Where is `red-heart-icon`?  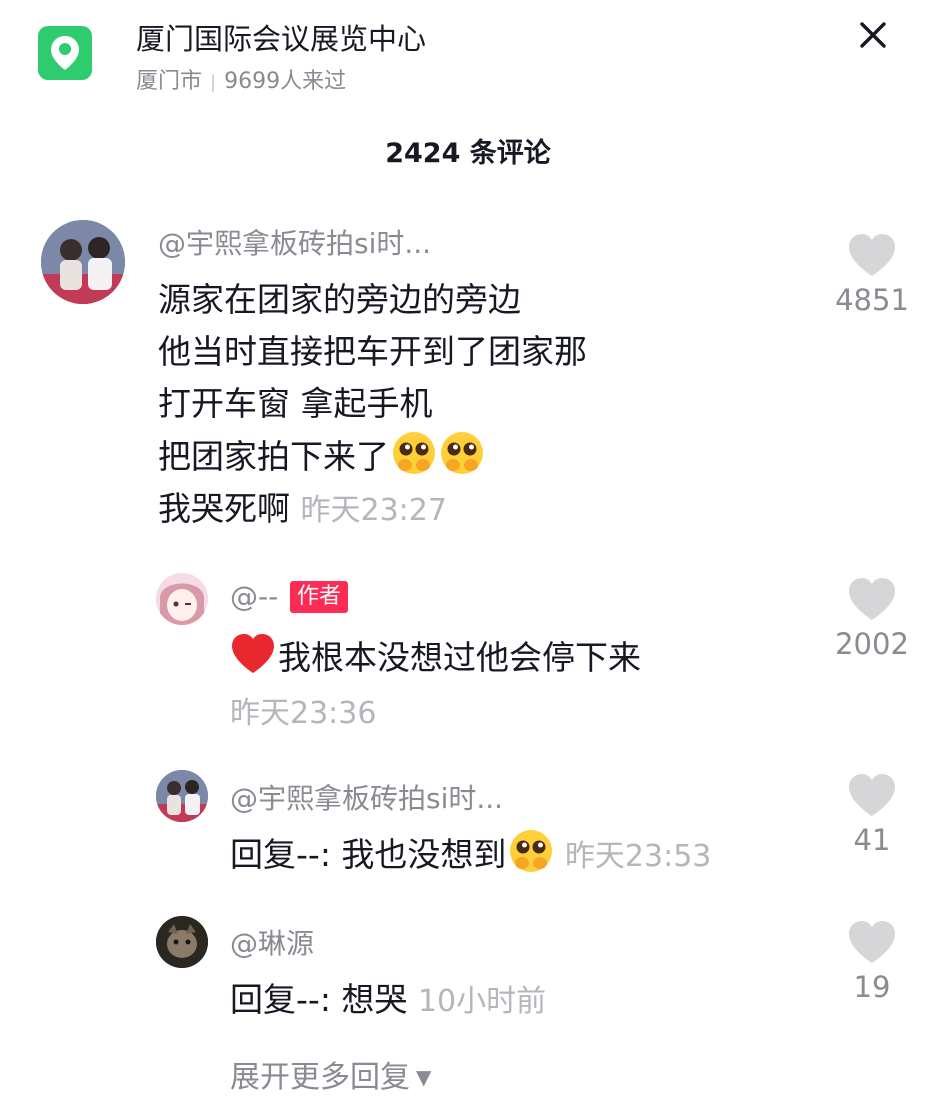
red-heart-icon is located at coordinates (253, 653).